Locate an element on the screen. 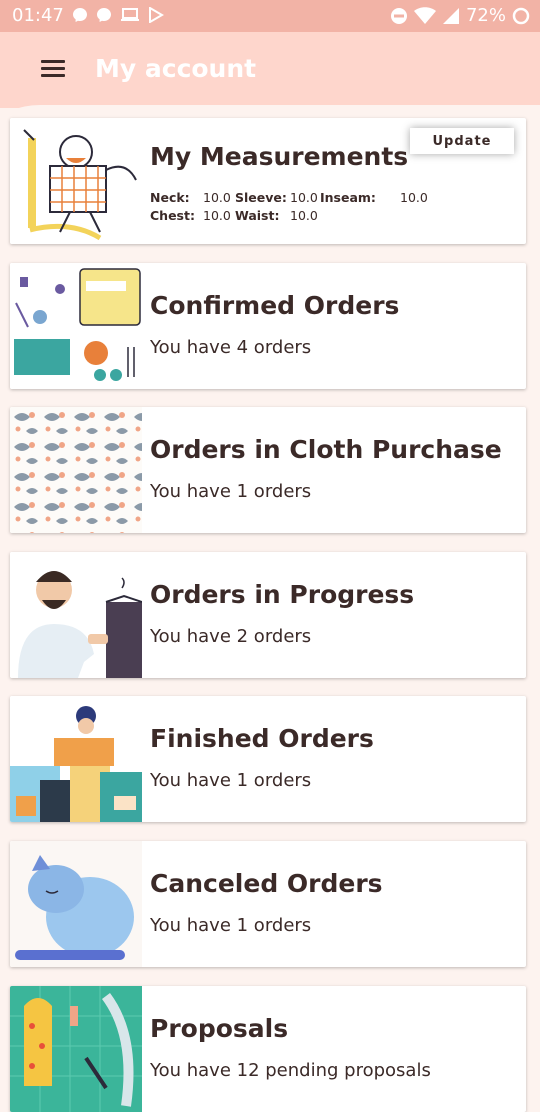 The image size is (540, 1112). finished-orders-card: Finished Orders You have 1 orders is located at coordinates (268, 759).